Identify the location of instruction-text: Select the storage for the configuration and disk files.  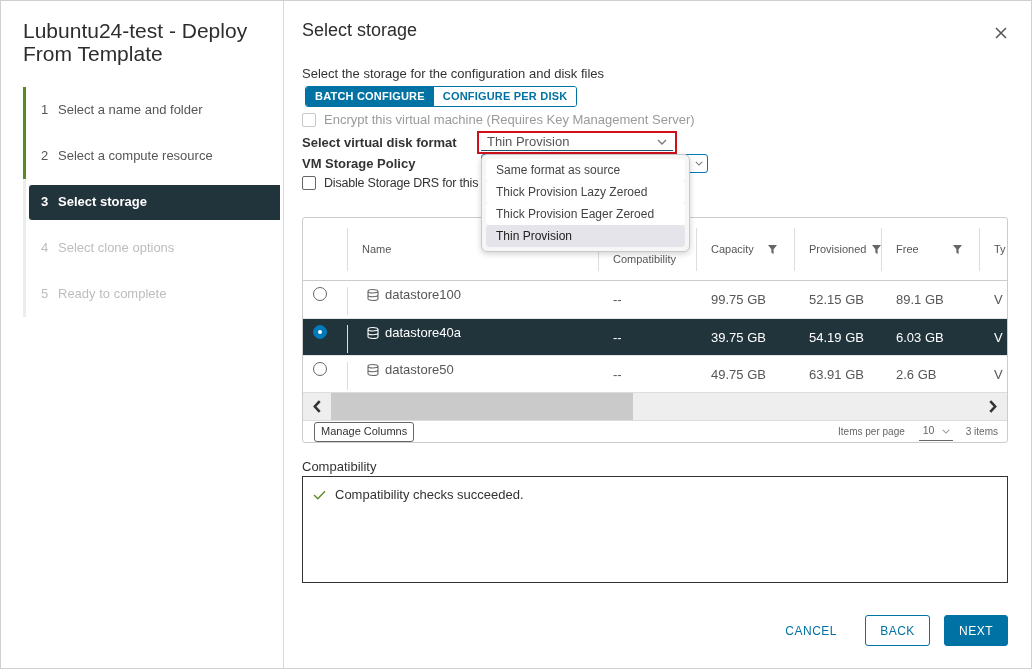
(454, 74).